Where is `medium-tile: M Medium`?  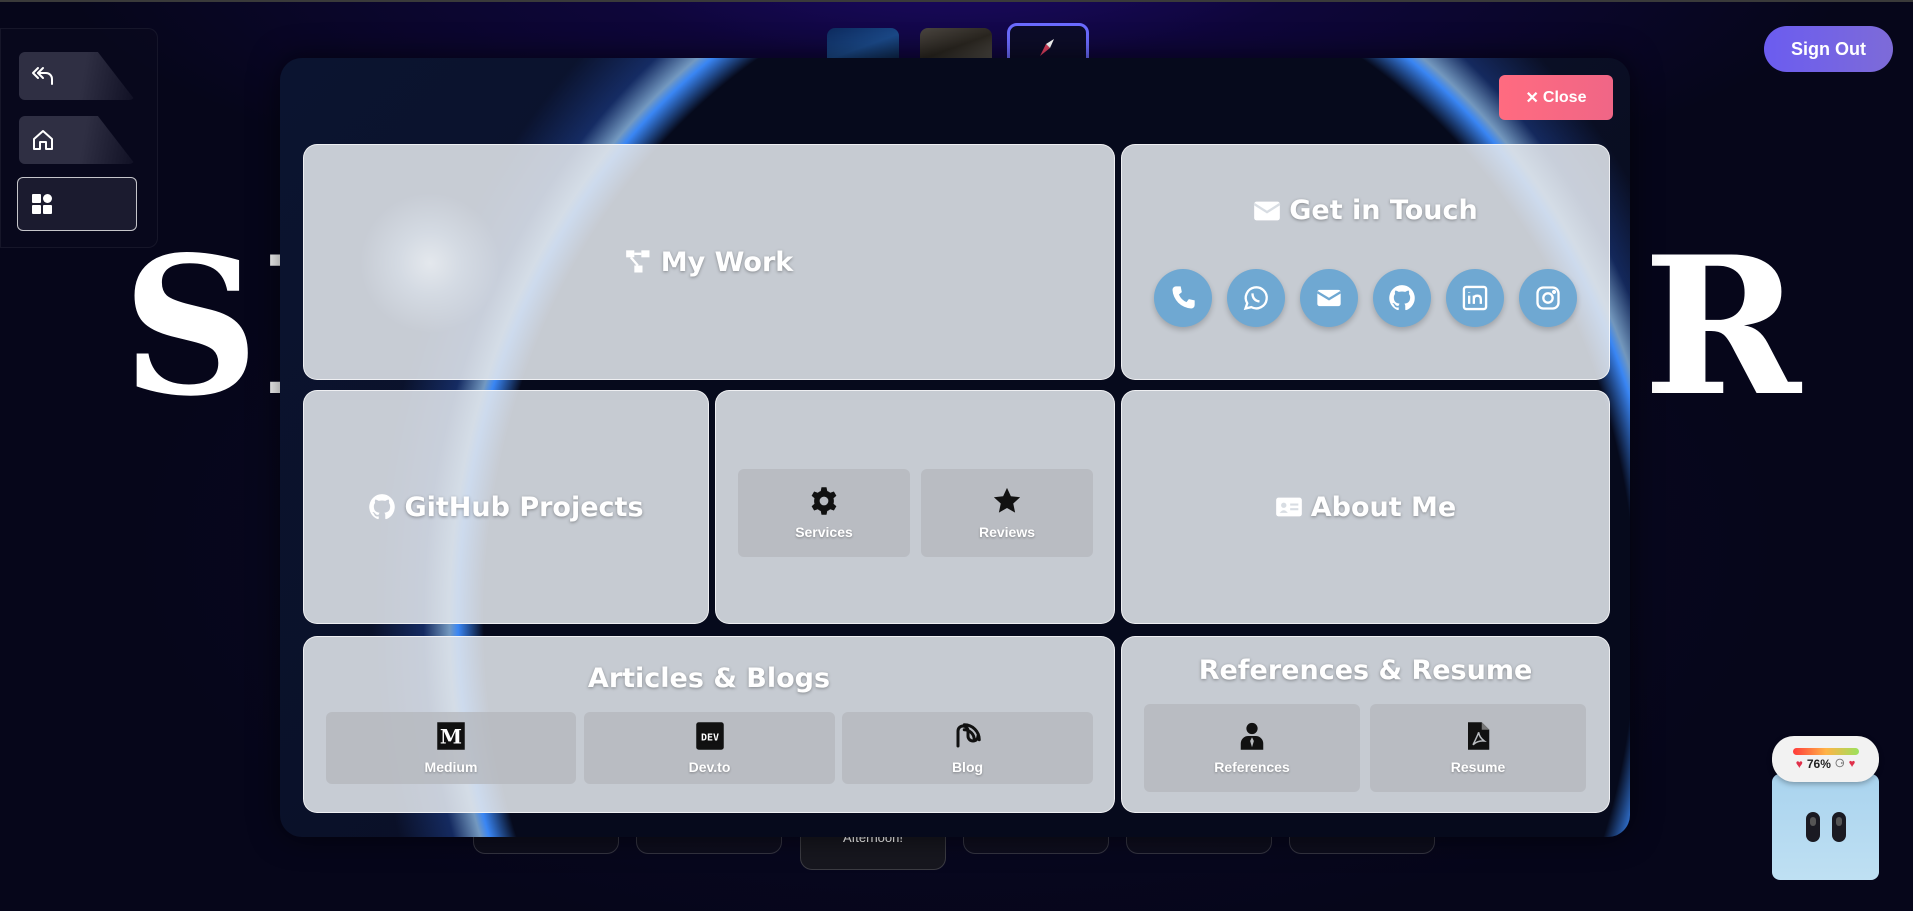 medium-tile: M Medium is located at coordinates (451, 748).